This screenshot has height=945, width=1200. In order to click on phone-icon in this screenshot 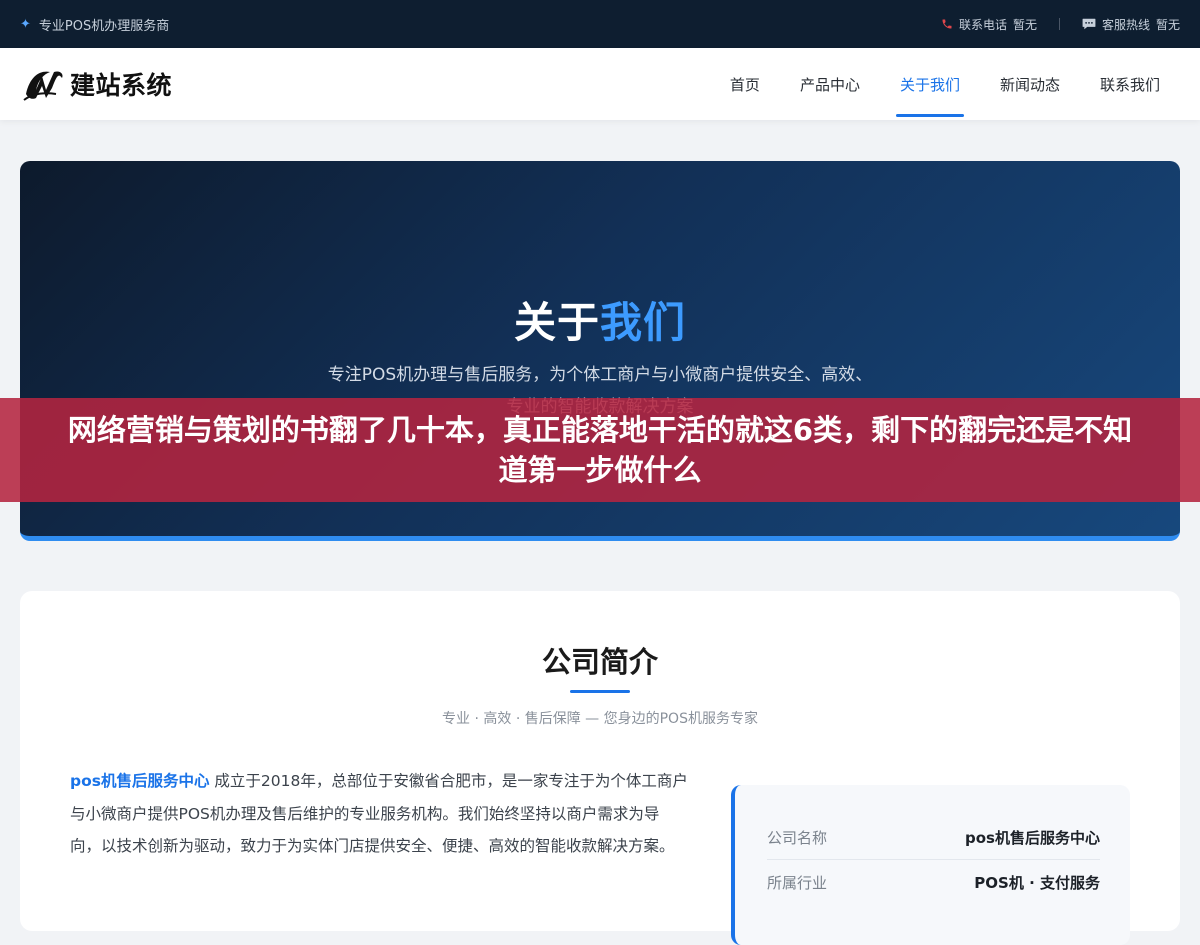, I will do `click(947, 24)`.